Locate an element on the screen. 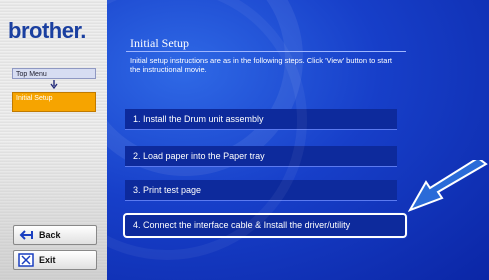 This screenshot has height=280, width=489. back-button: Back is located at coordinates (55, 235).